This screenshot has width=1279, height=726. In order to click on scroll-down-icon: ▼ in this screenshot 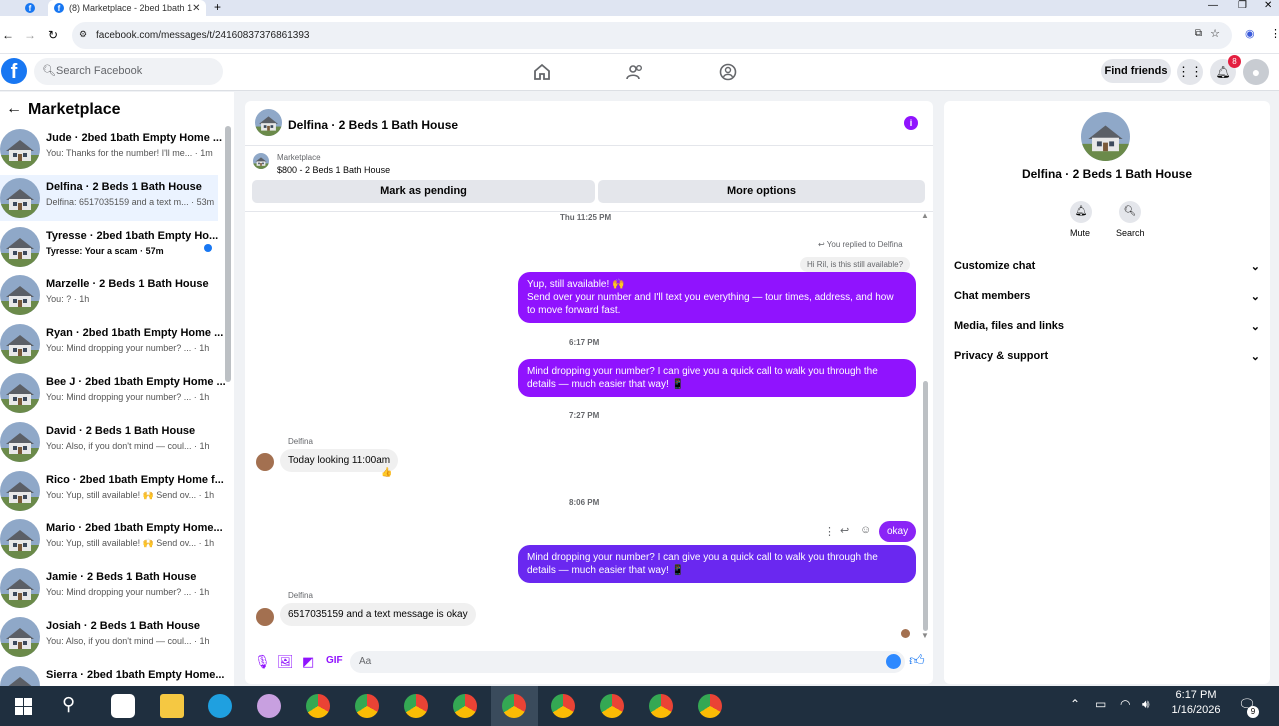, I will do `click(925, 635)`.